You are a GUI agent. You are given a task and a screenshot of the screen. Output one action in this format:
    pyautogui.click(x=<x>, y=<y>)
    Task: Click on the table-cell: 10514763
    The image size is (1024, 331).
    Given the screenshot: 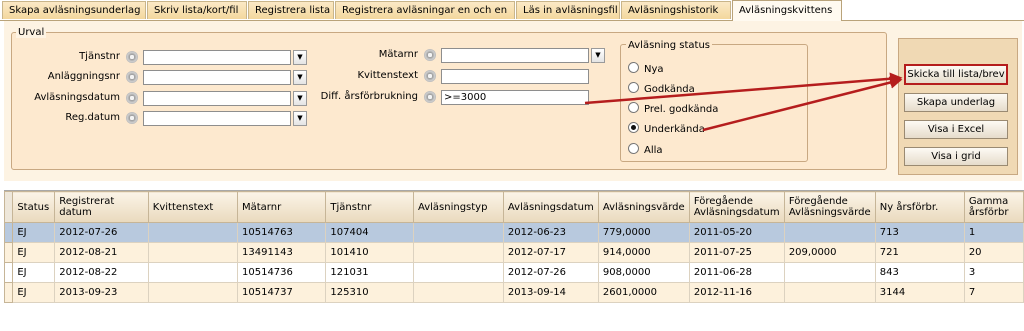 What is the action you would take?
    pyautogui.click(x=281, y=232)
    